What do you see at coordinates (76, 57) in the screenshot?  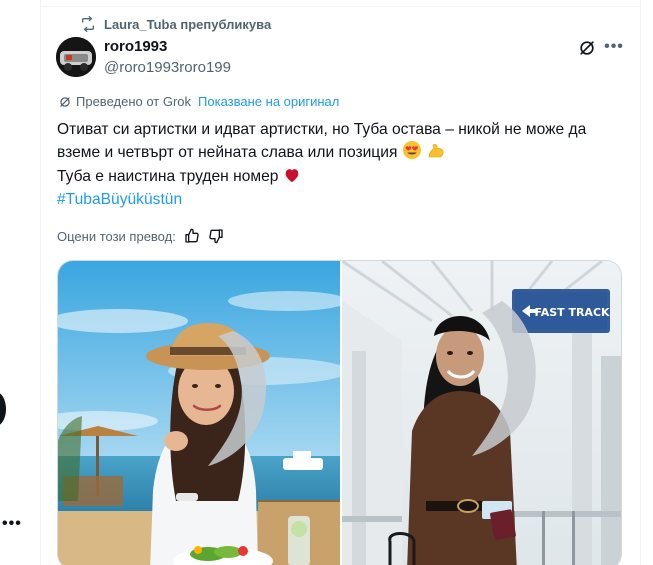 I see `avatar` at bounding box center [76, 57].